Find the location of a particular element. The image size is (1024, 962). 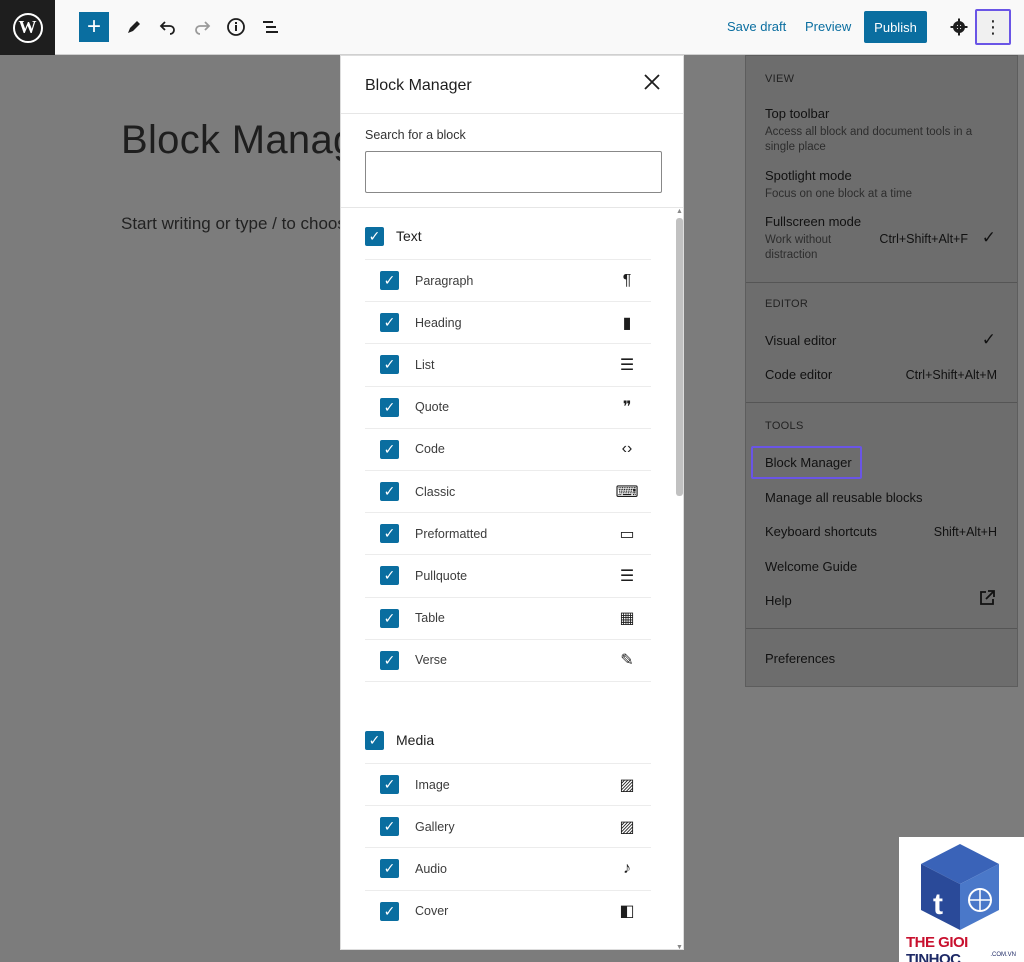

modal-scrollbar: ▲ ▼ is located at coordinates (679, 579).